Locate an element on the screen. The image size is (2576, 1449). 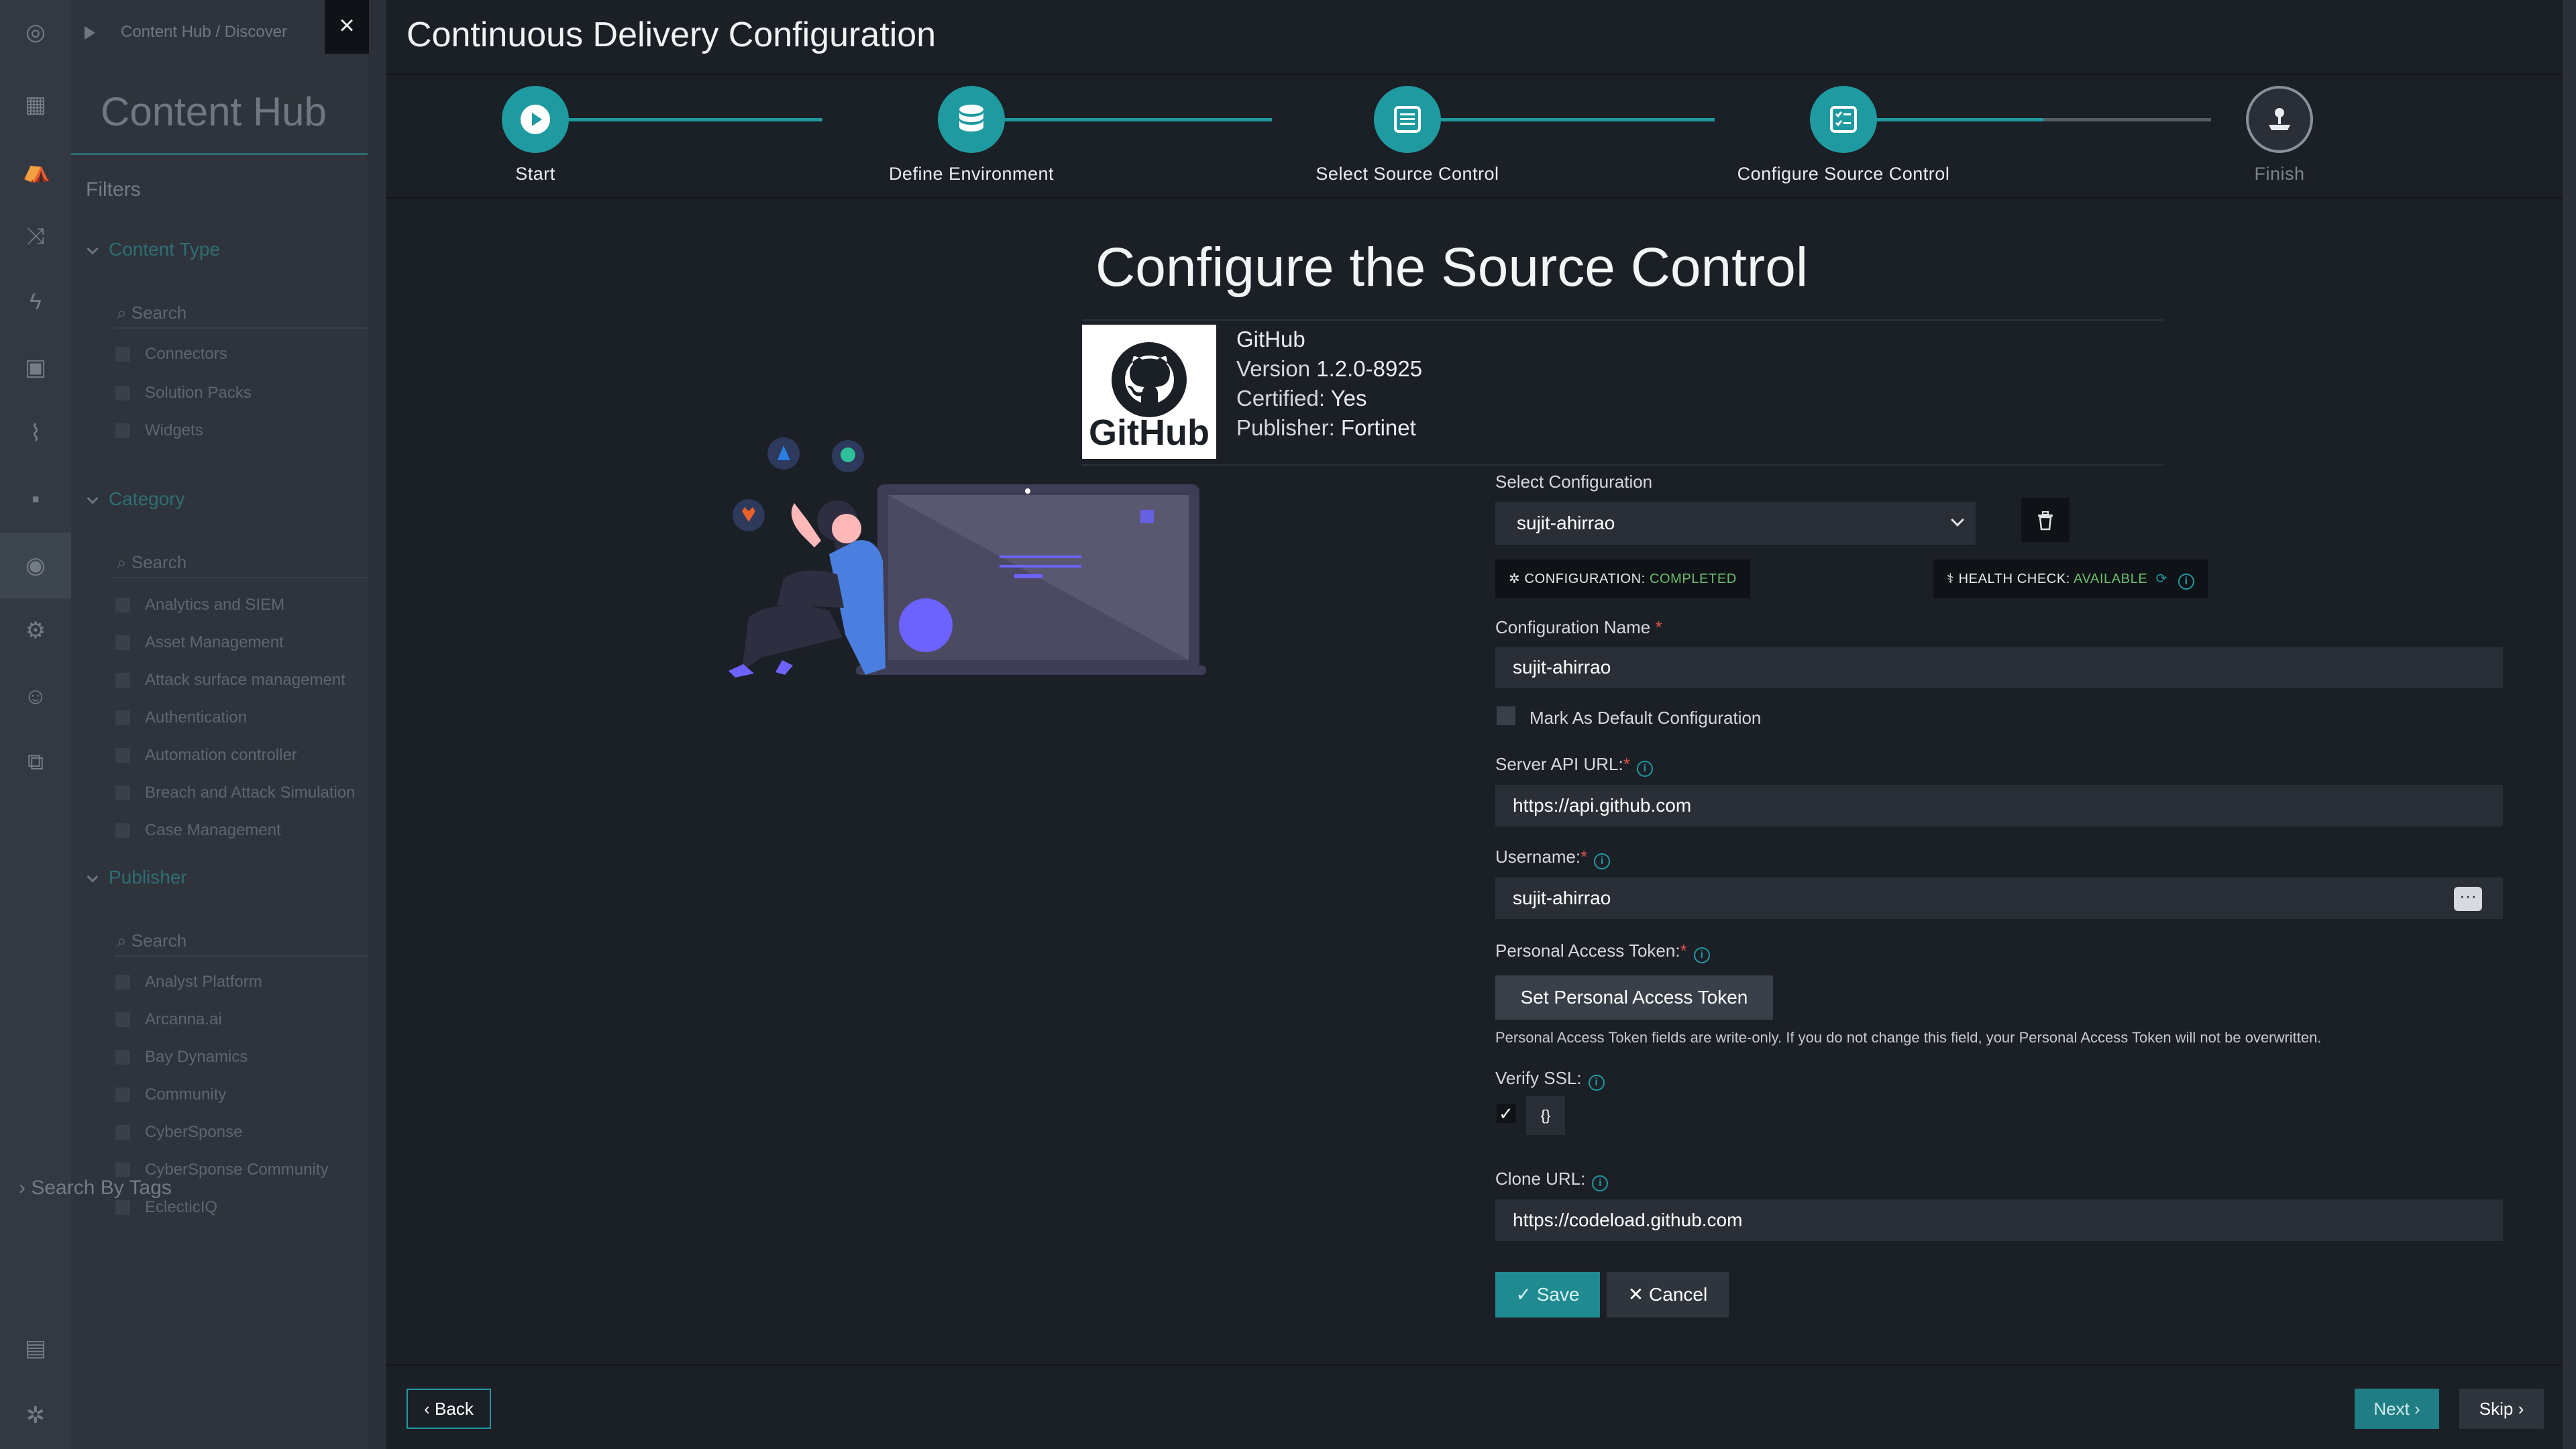
filter-section-publisher: Publisher is located at coordinates (137, 877).